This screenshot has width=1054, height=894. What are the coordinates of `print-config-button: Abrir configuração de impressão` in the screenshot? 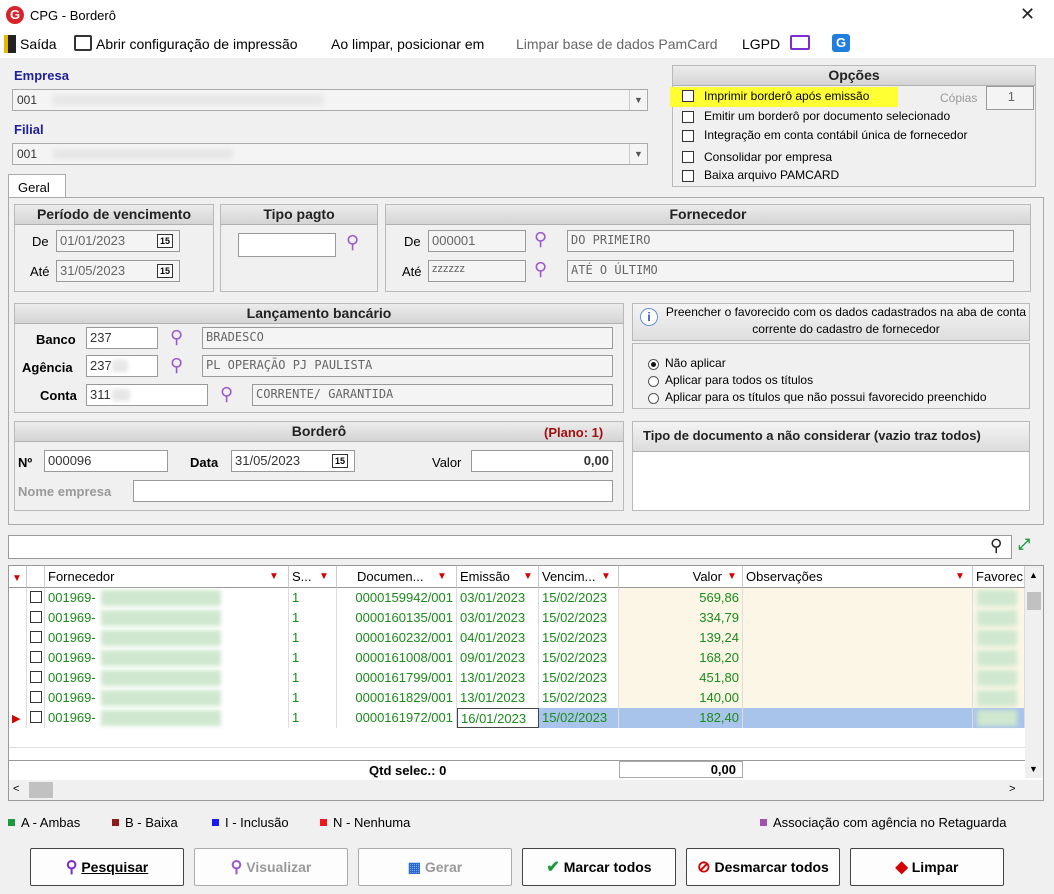 It's located at (197, 44).